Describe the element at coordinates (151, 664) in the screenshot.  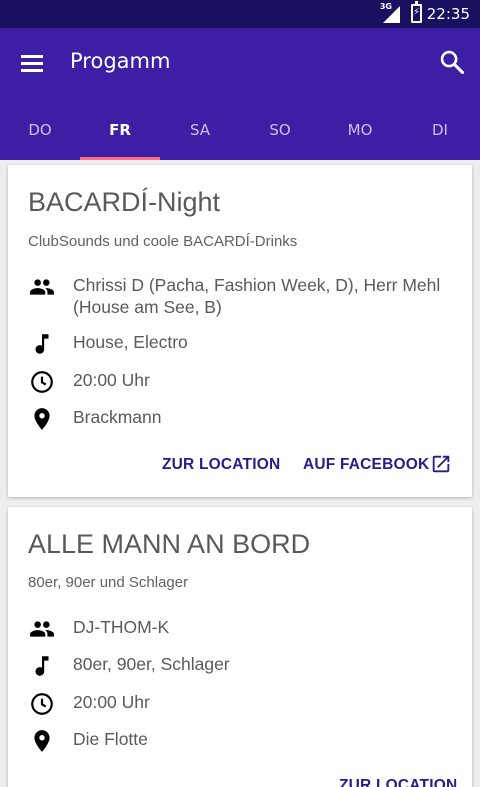
I see `event-genre: 80er, 90er, Schlager` at that location.